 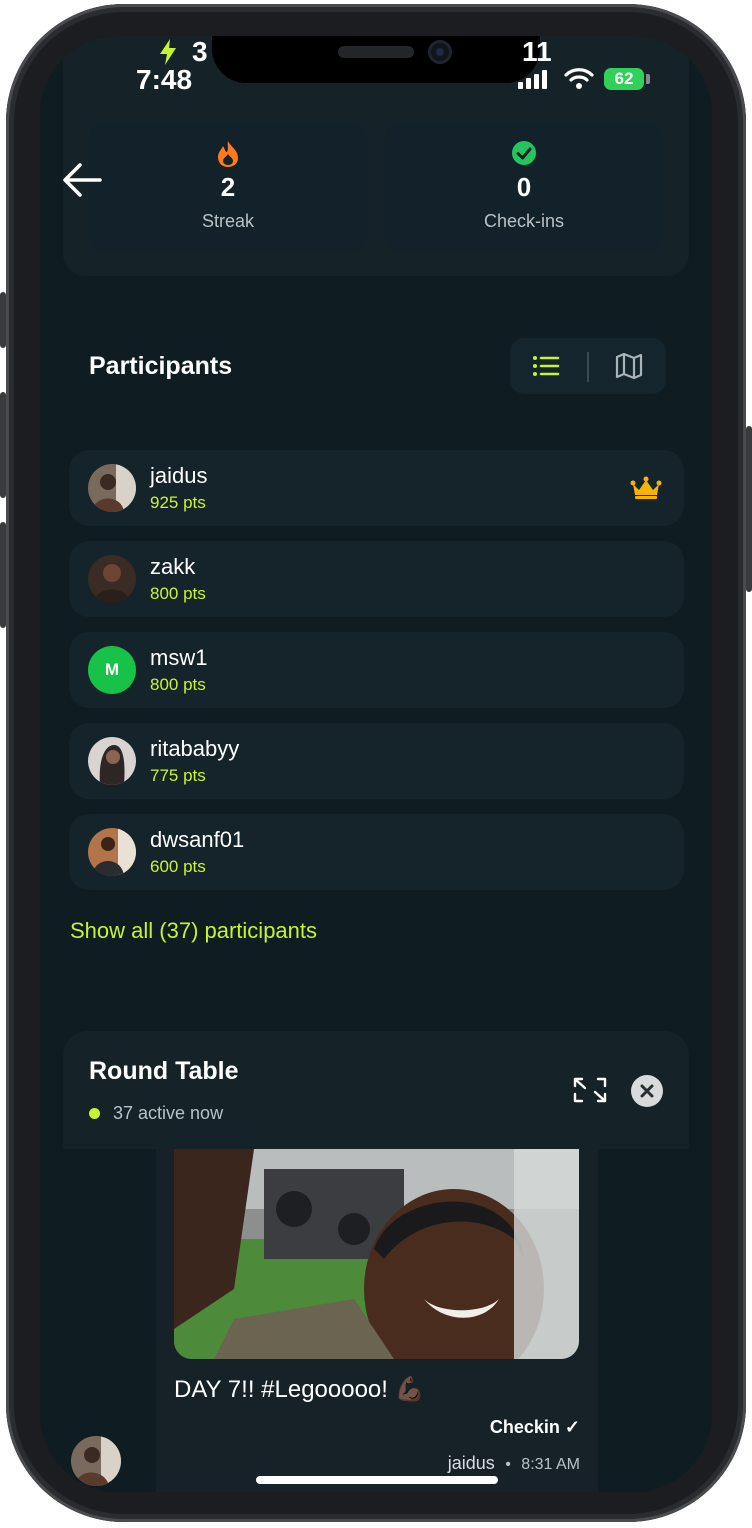 What do you see at coordinates (550, 1464) in the screenshot?
I see `message-time: 8:31 AM` at bounding box center [550, 1464].